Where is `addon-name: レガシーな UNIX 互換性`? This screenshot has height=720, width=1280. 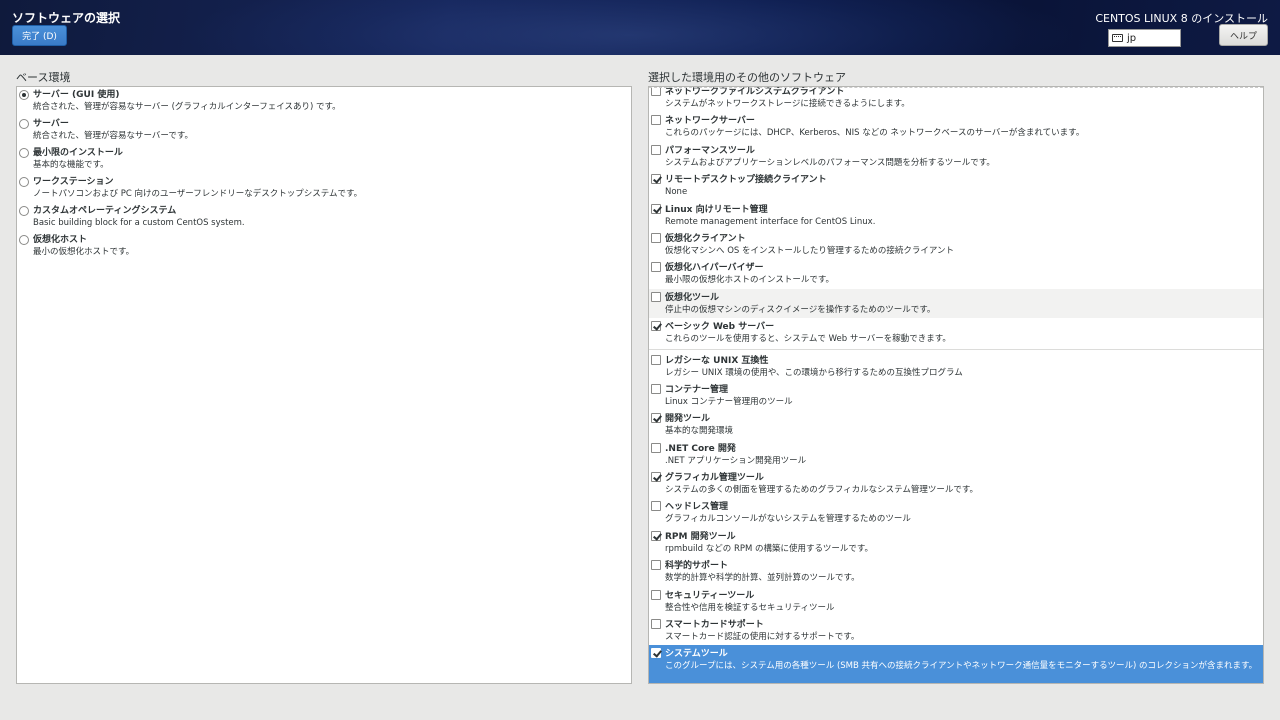
addon-name: レガシーな UNIX 互換性 is located at coordinates (717, 360).